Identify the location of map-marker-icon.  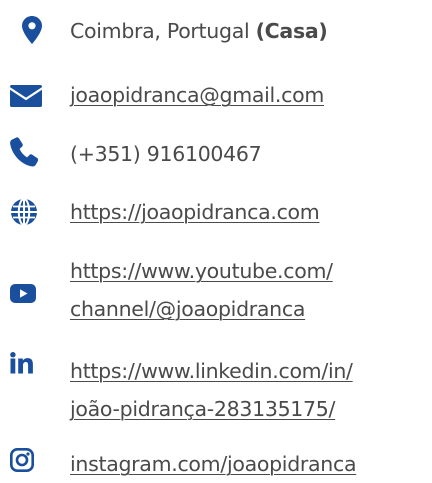
(32, 30).